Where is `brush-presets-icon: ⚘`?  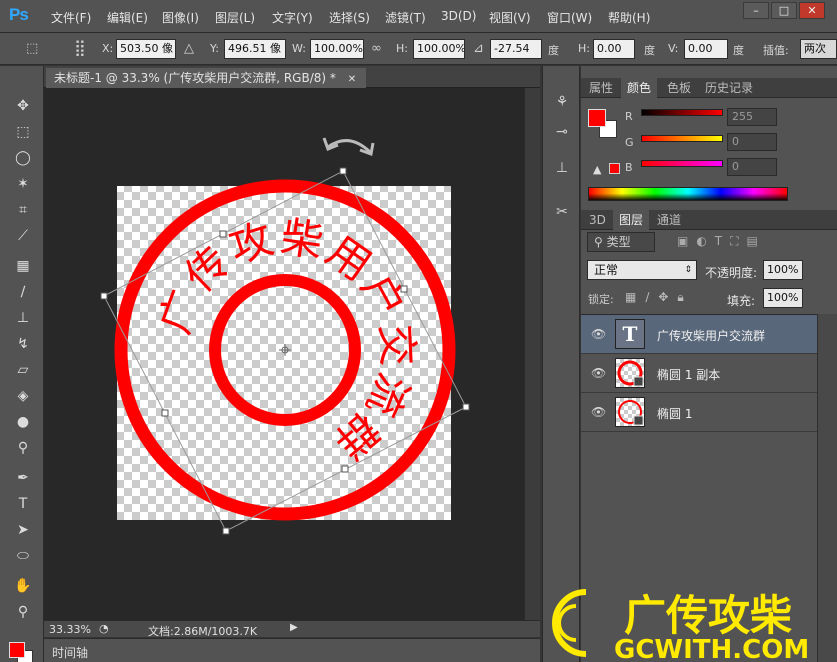
brush-presets-icon: ⚘ is located at coordinates (562, 102).